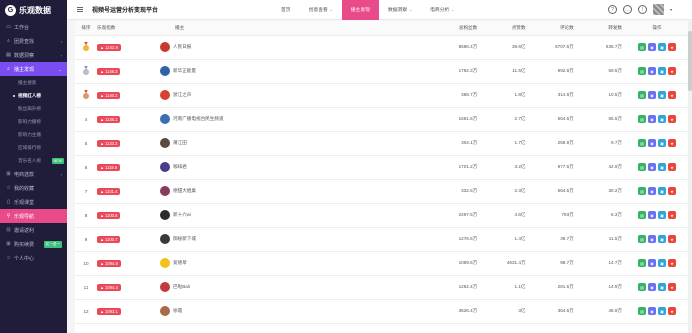 This screenshot has height=333, width=692. I want to click on sidebar-subitem: 视频红人榜, so click(33, 95).